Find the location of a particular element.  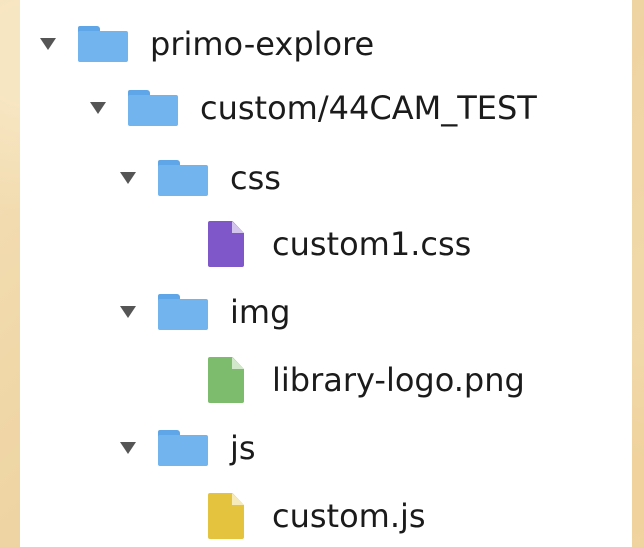

tree-item-library-logo-png: library-logo.png is located at coordinates (366, 380).